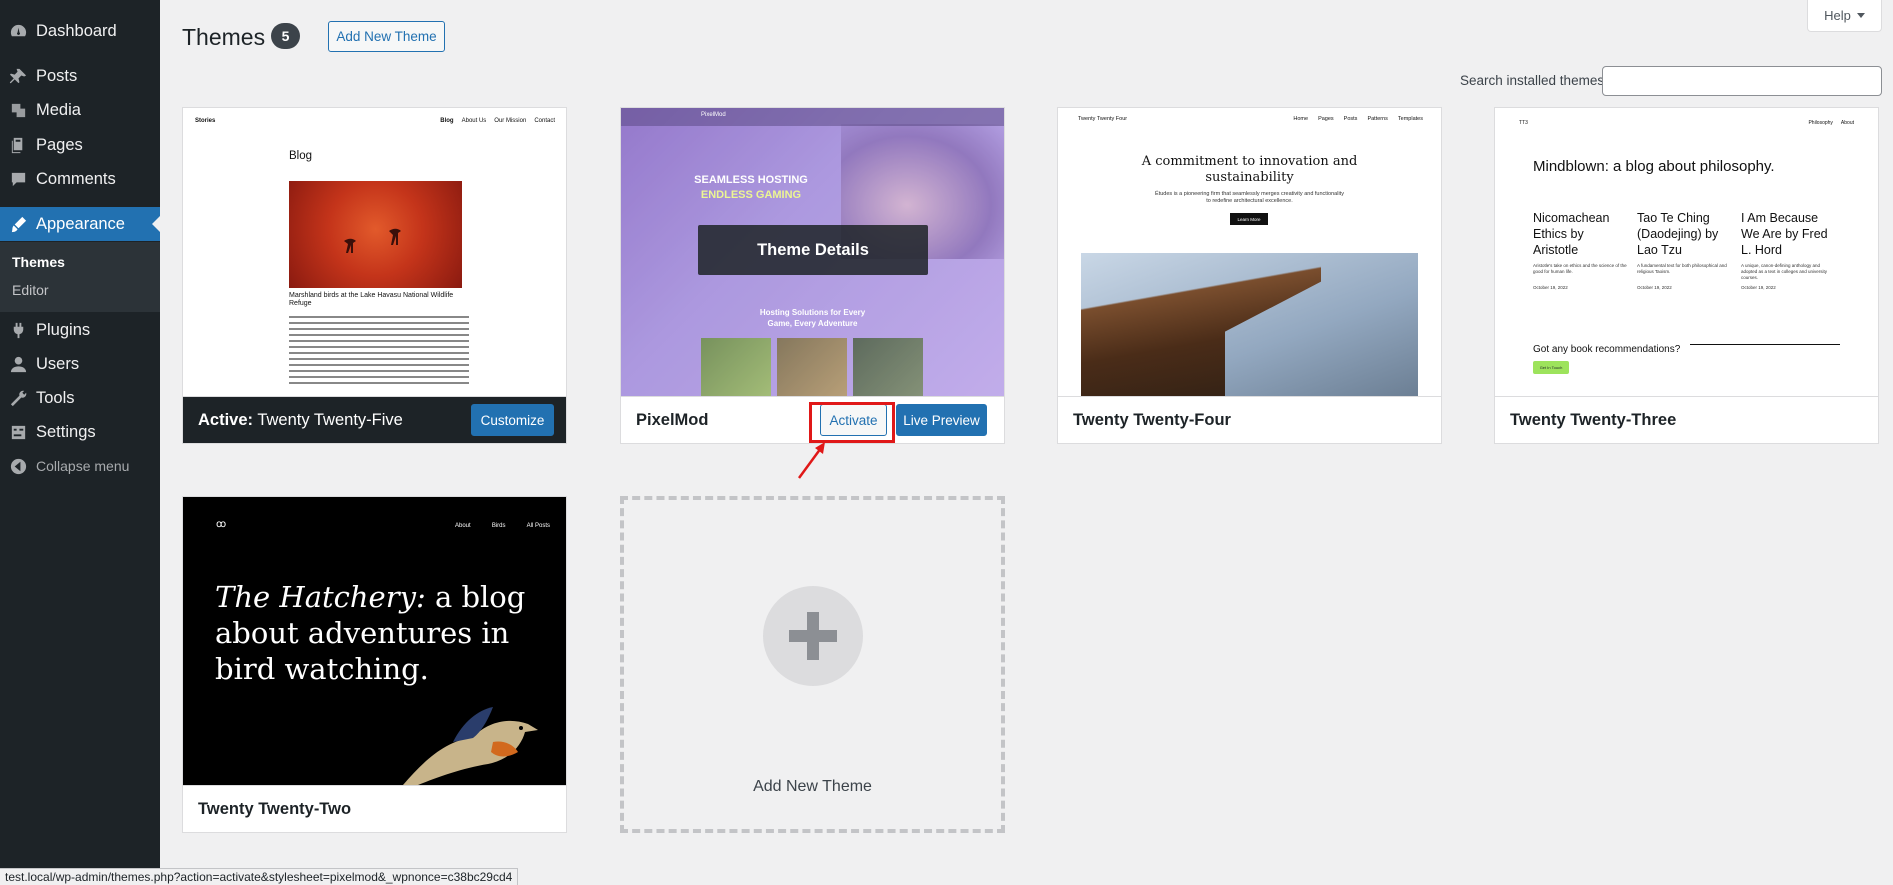 The image size is (1893, 885). I want to click on sidebar-item-label: Settings, so click(66, 431).